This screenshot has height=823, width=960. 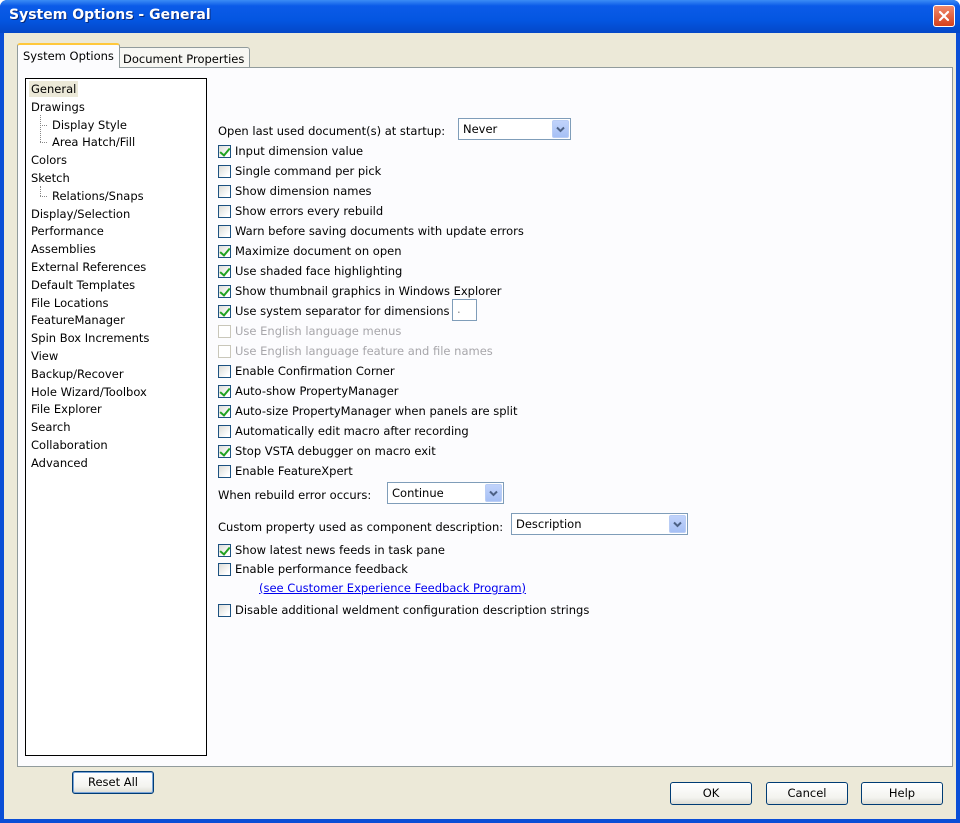 I want to click on tree-item-sketch: Sketch, so click(x=50, y=178).